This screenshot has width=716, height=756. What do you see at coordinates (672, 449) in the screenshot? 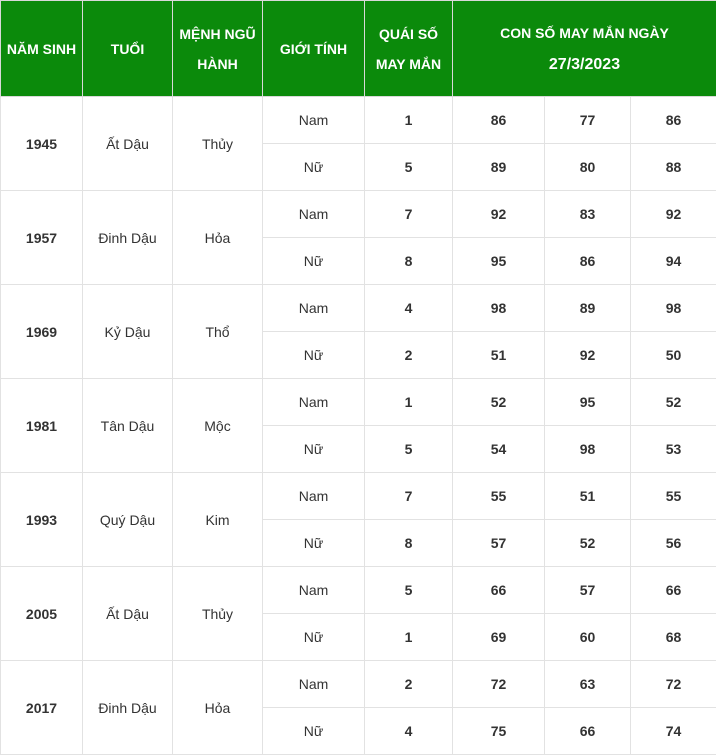
I see `lucky-number-cell: 53` at bounding box center [672, 449].